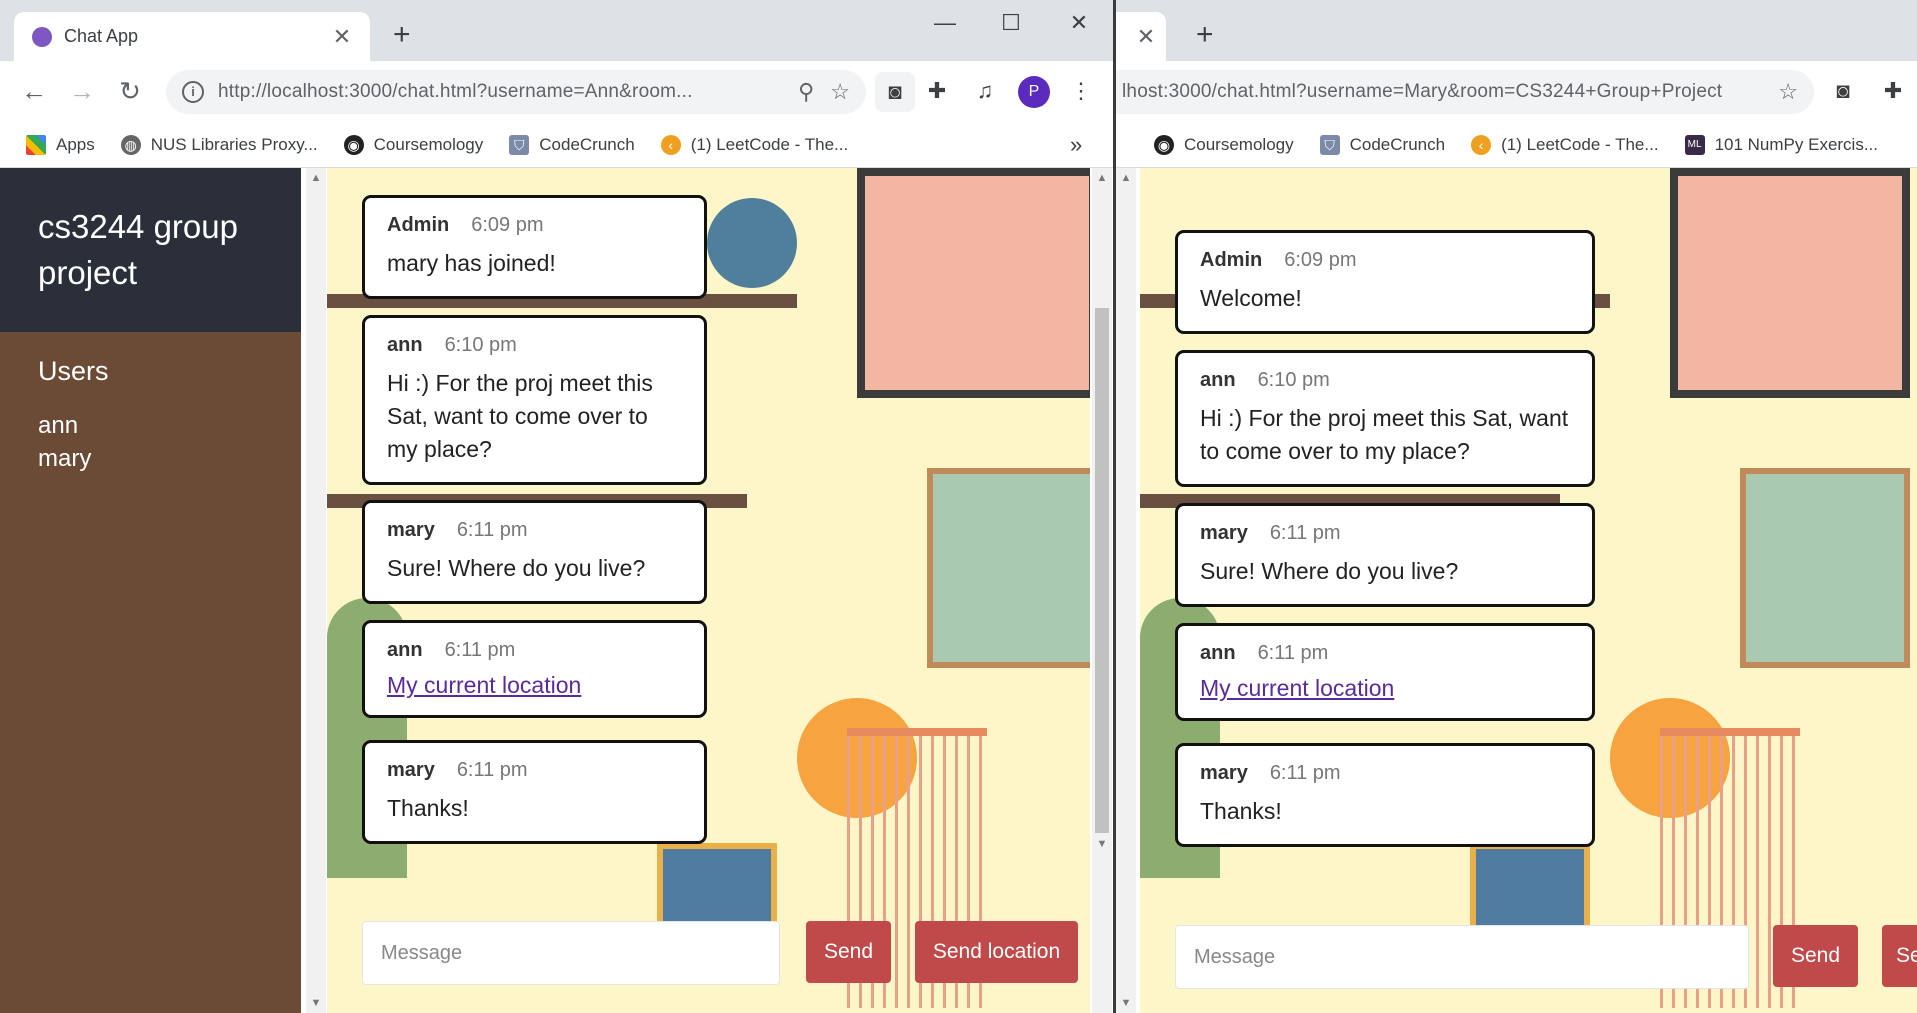 The width and height of the screenshot is (1917, 1013). Describe the element at coordinates (534, 552) in the screenshot. I see `message-bubble: mary 6:11 pm Sure! Where do you live?` at that location.